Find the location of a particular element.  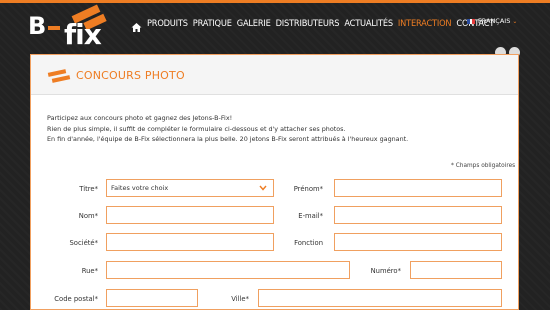

language-selector: FRANÇAIS ⌄ is located at coordinates (492, 21).